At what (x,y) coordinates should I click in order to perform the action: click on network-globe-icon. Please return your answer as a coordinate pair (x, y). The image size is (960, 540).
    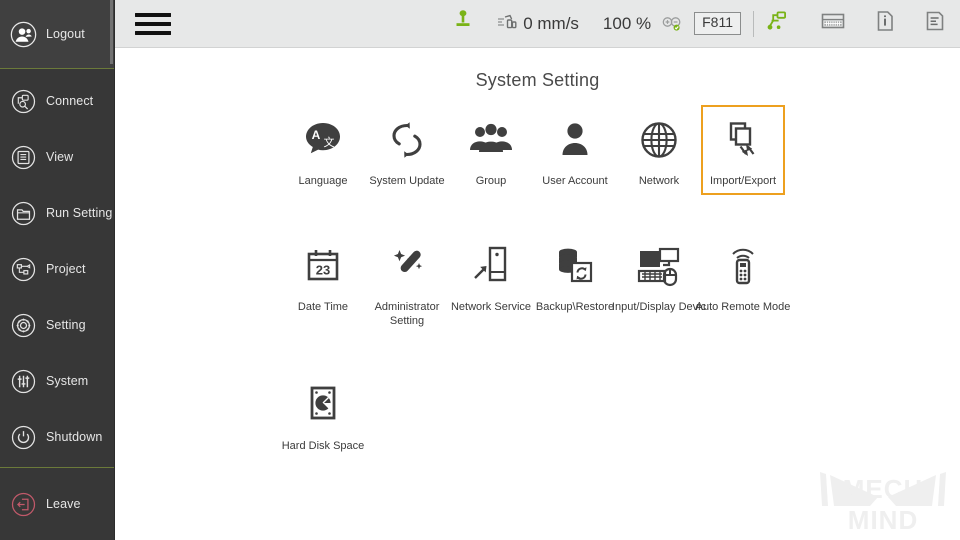
    Looking at the image, I should click on (659, 140).